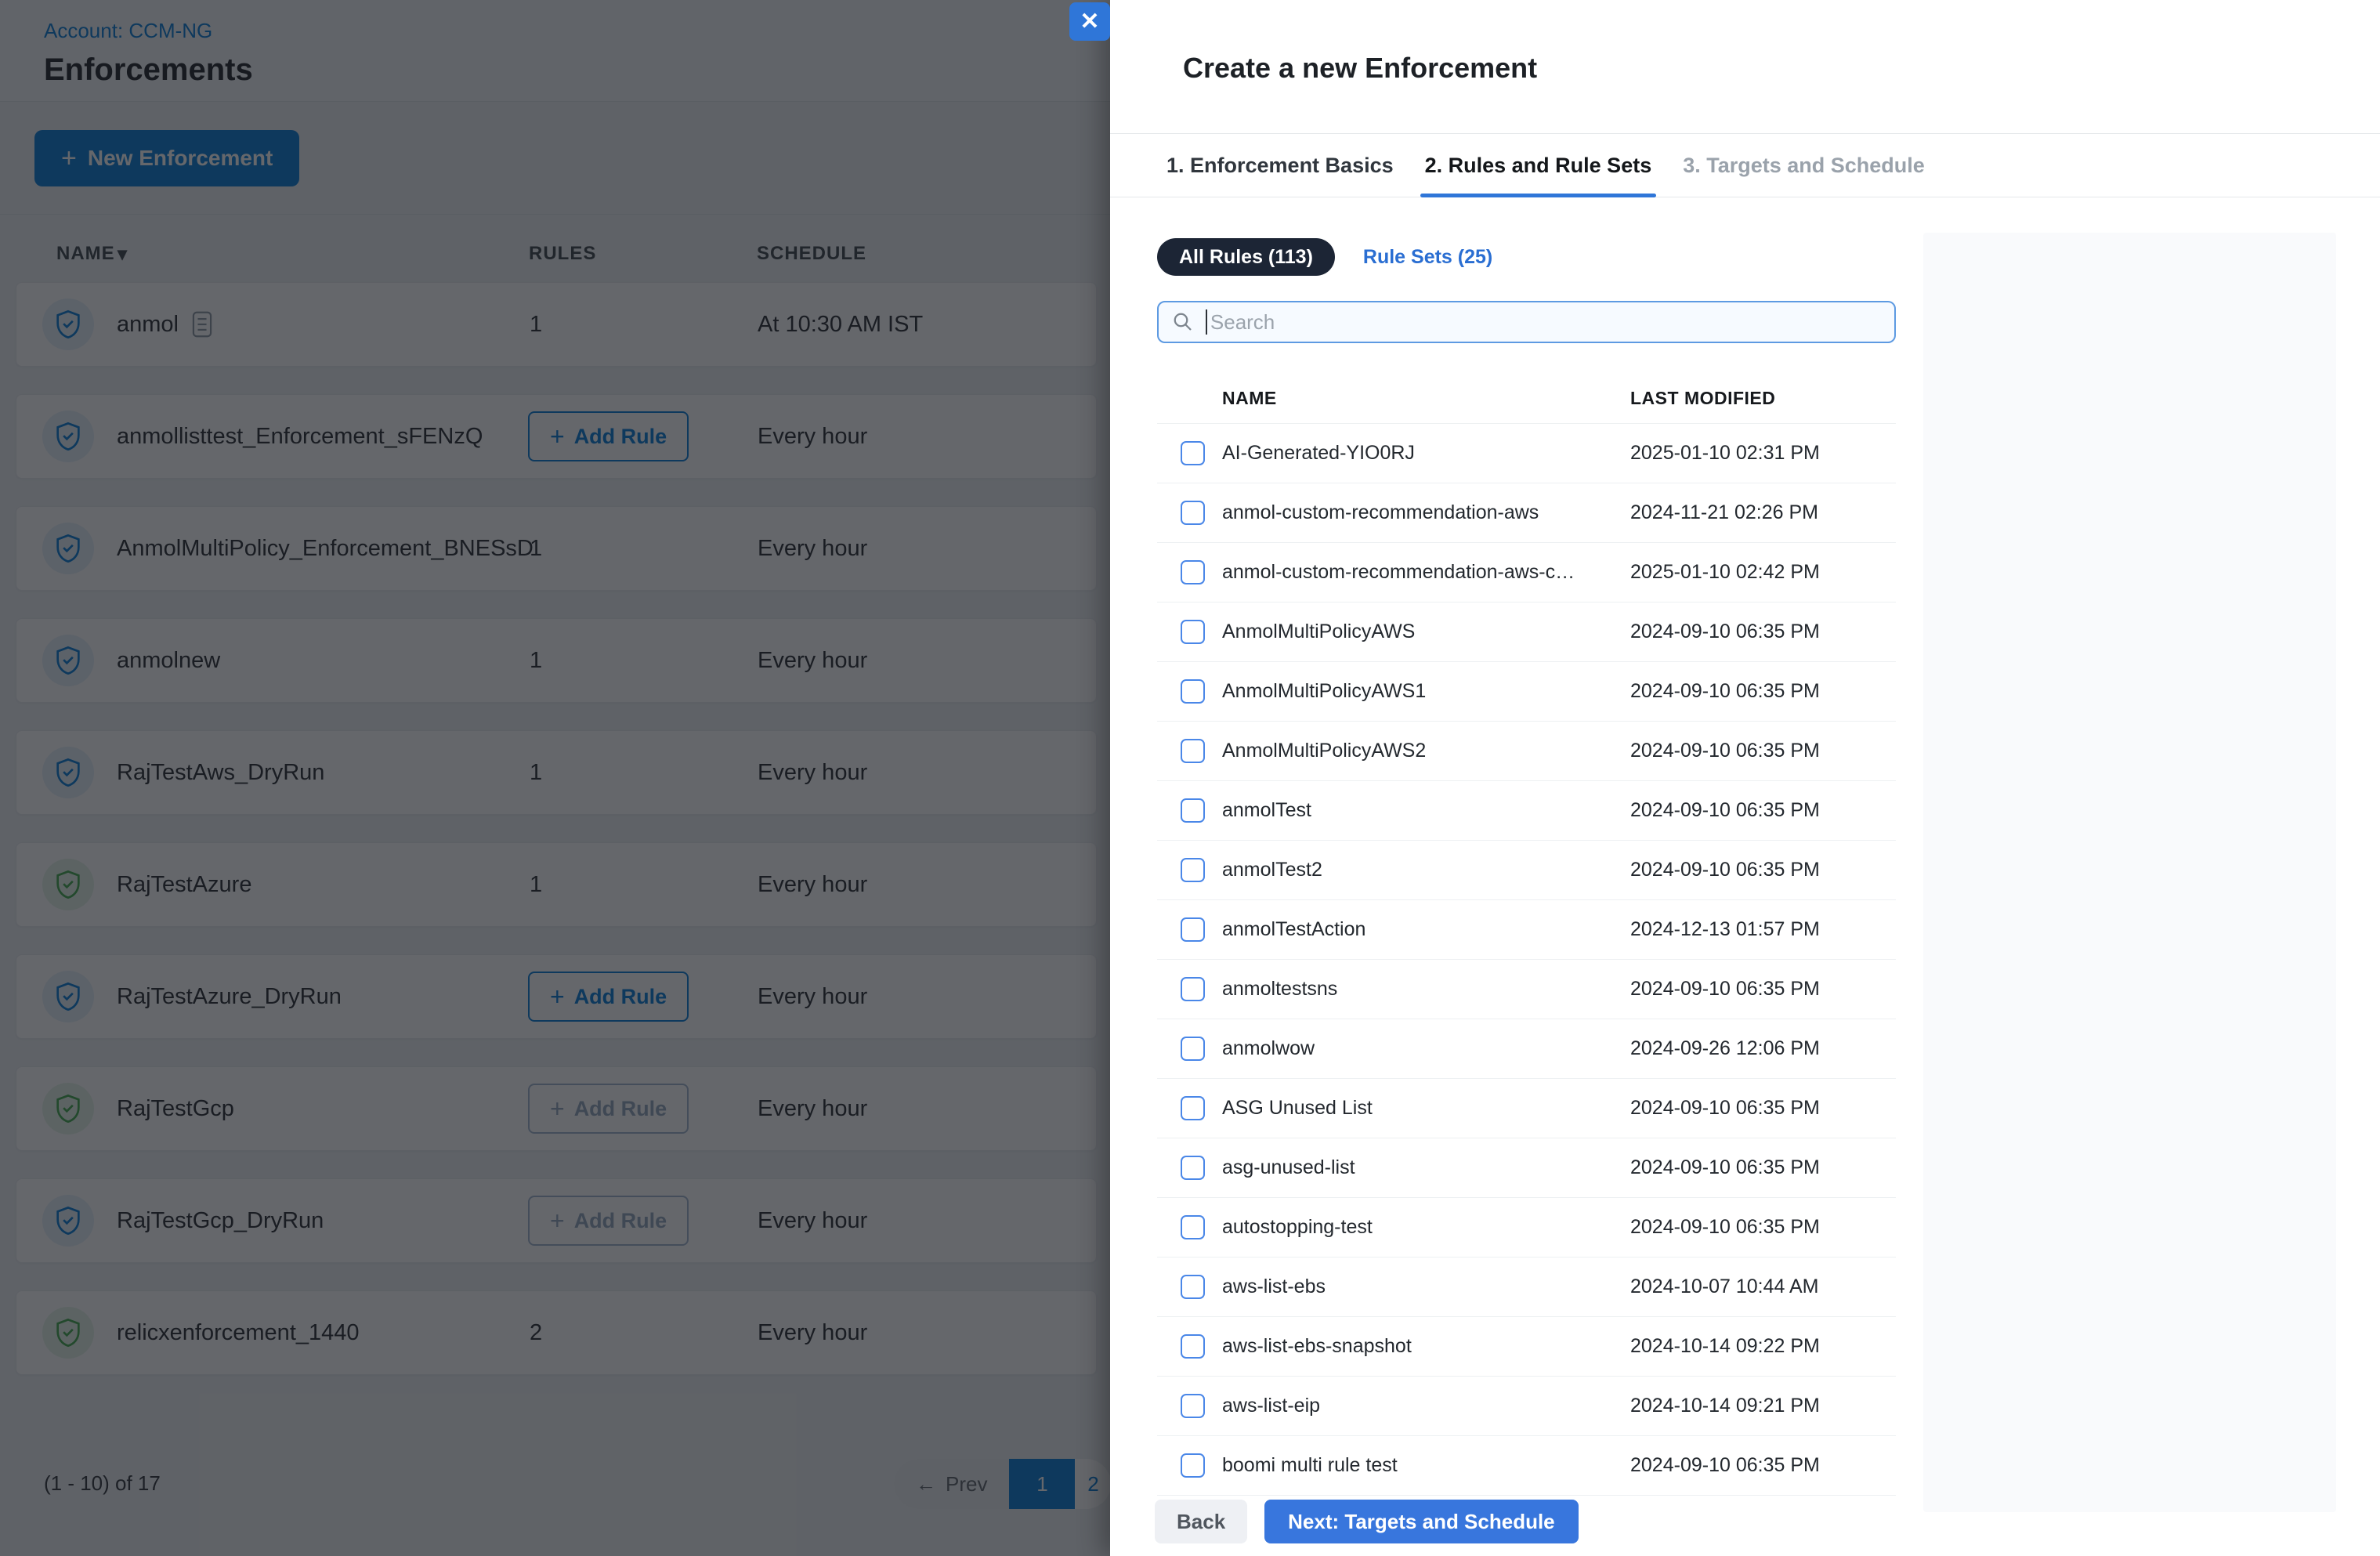 The width and height of the screenshot is (2380, 1556). What do you see at coordinates (1319, 631) in the screenshot?
I see `rule-name: AnmolMultiPolicyAWS` at bounding box center [1319, 631].